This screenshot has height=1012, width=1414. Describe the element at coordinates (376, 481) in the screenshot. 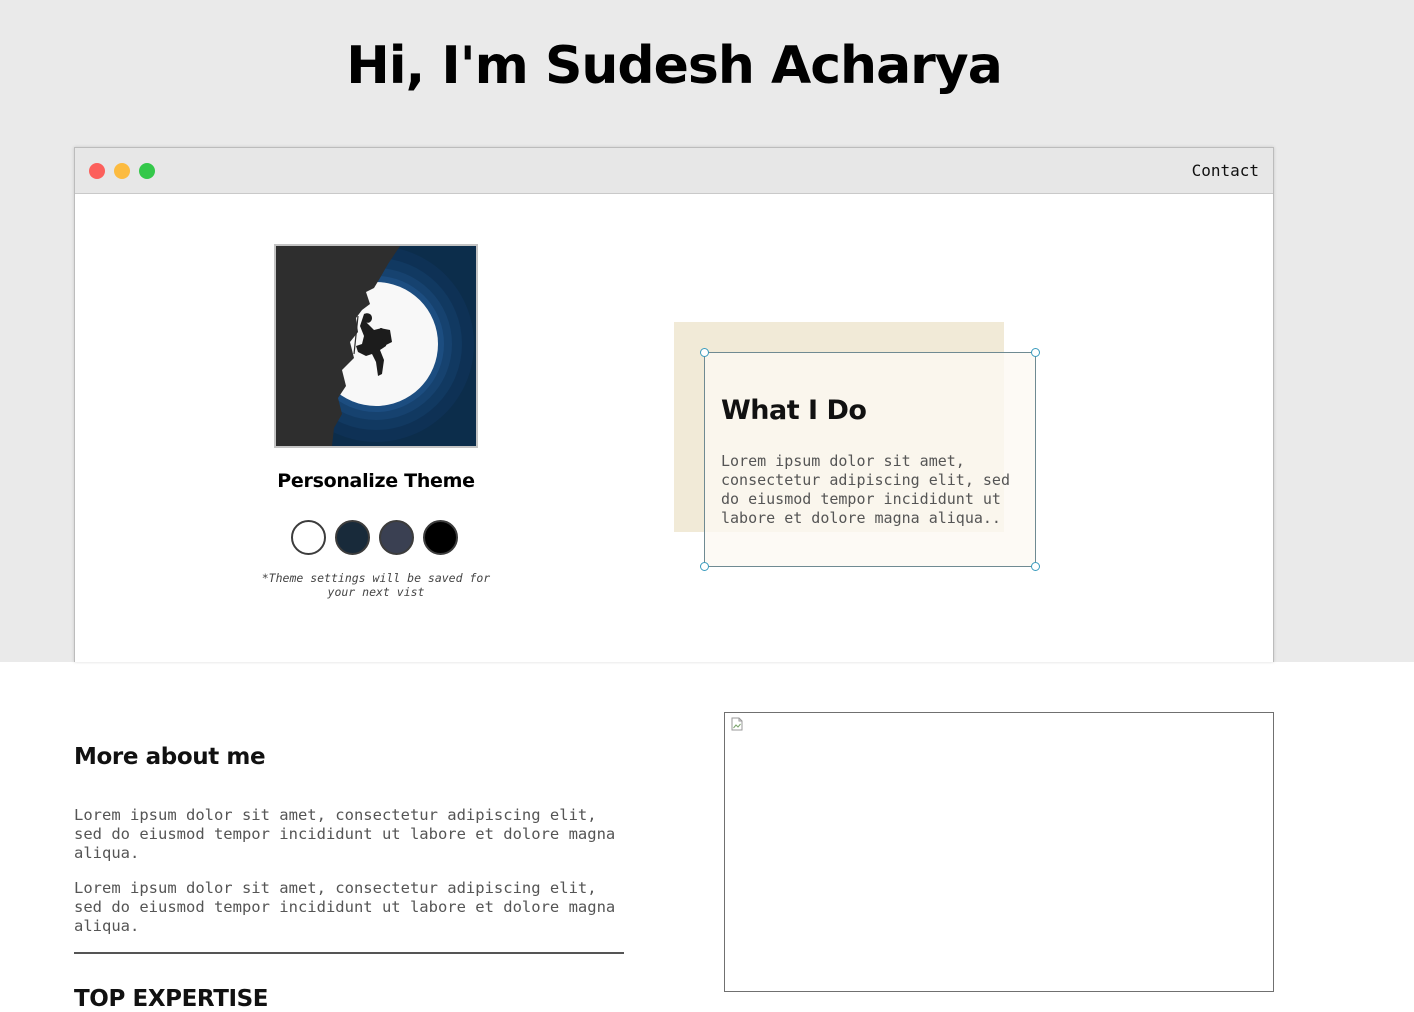

I see `theme-title: Personalize Theme` at that location.